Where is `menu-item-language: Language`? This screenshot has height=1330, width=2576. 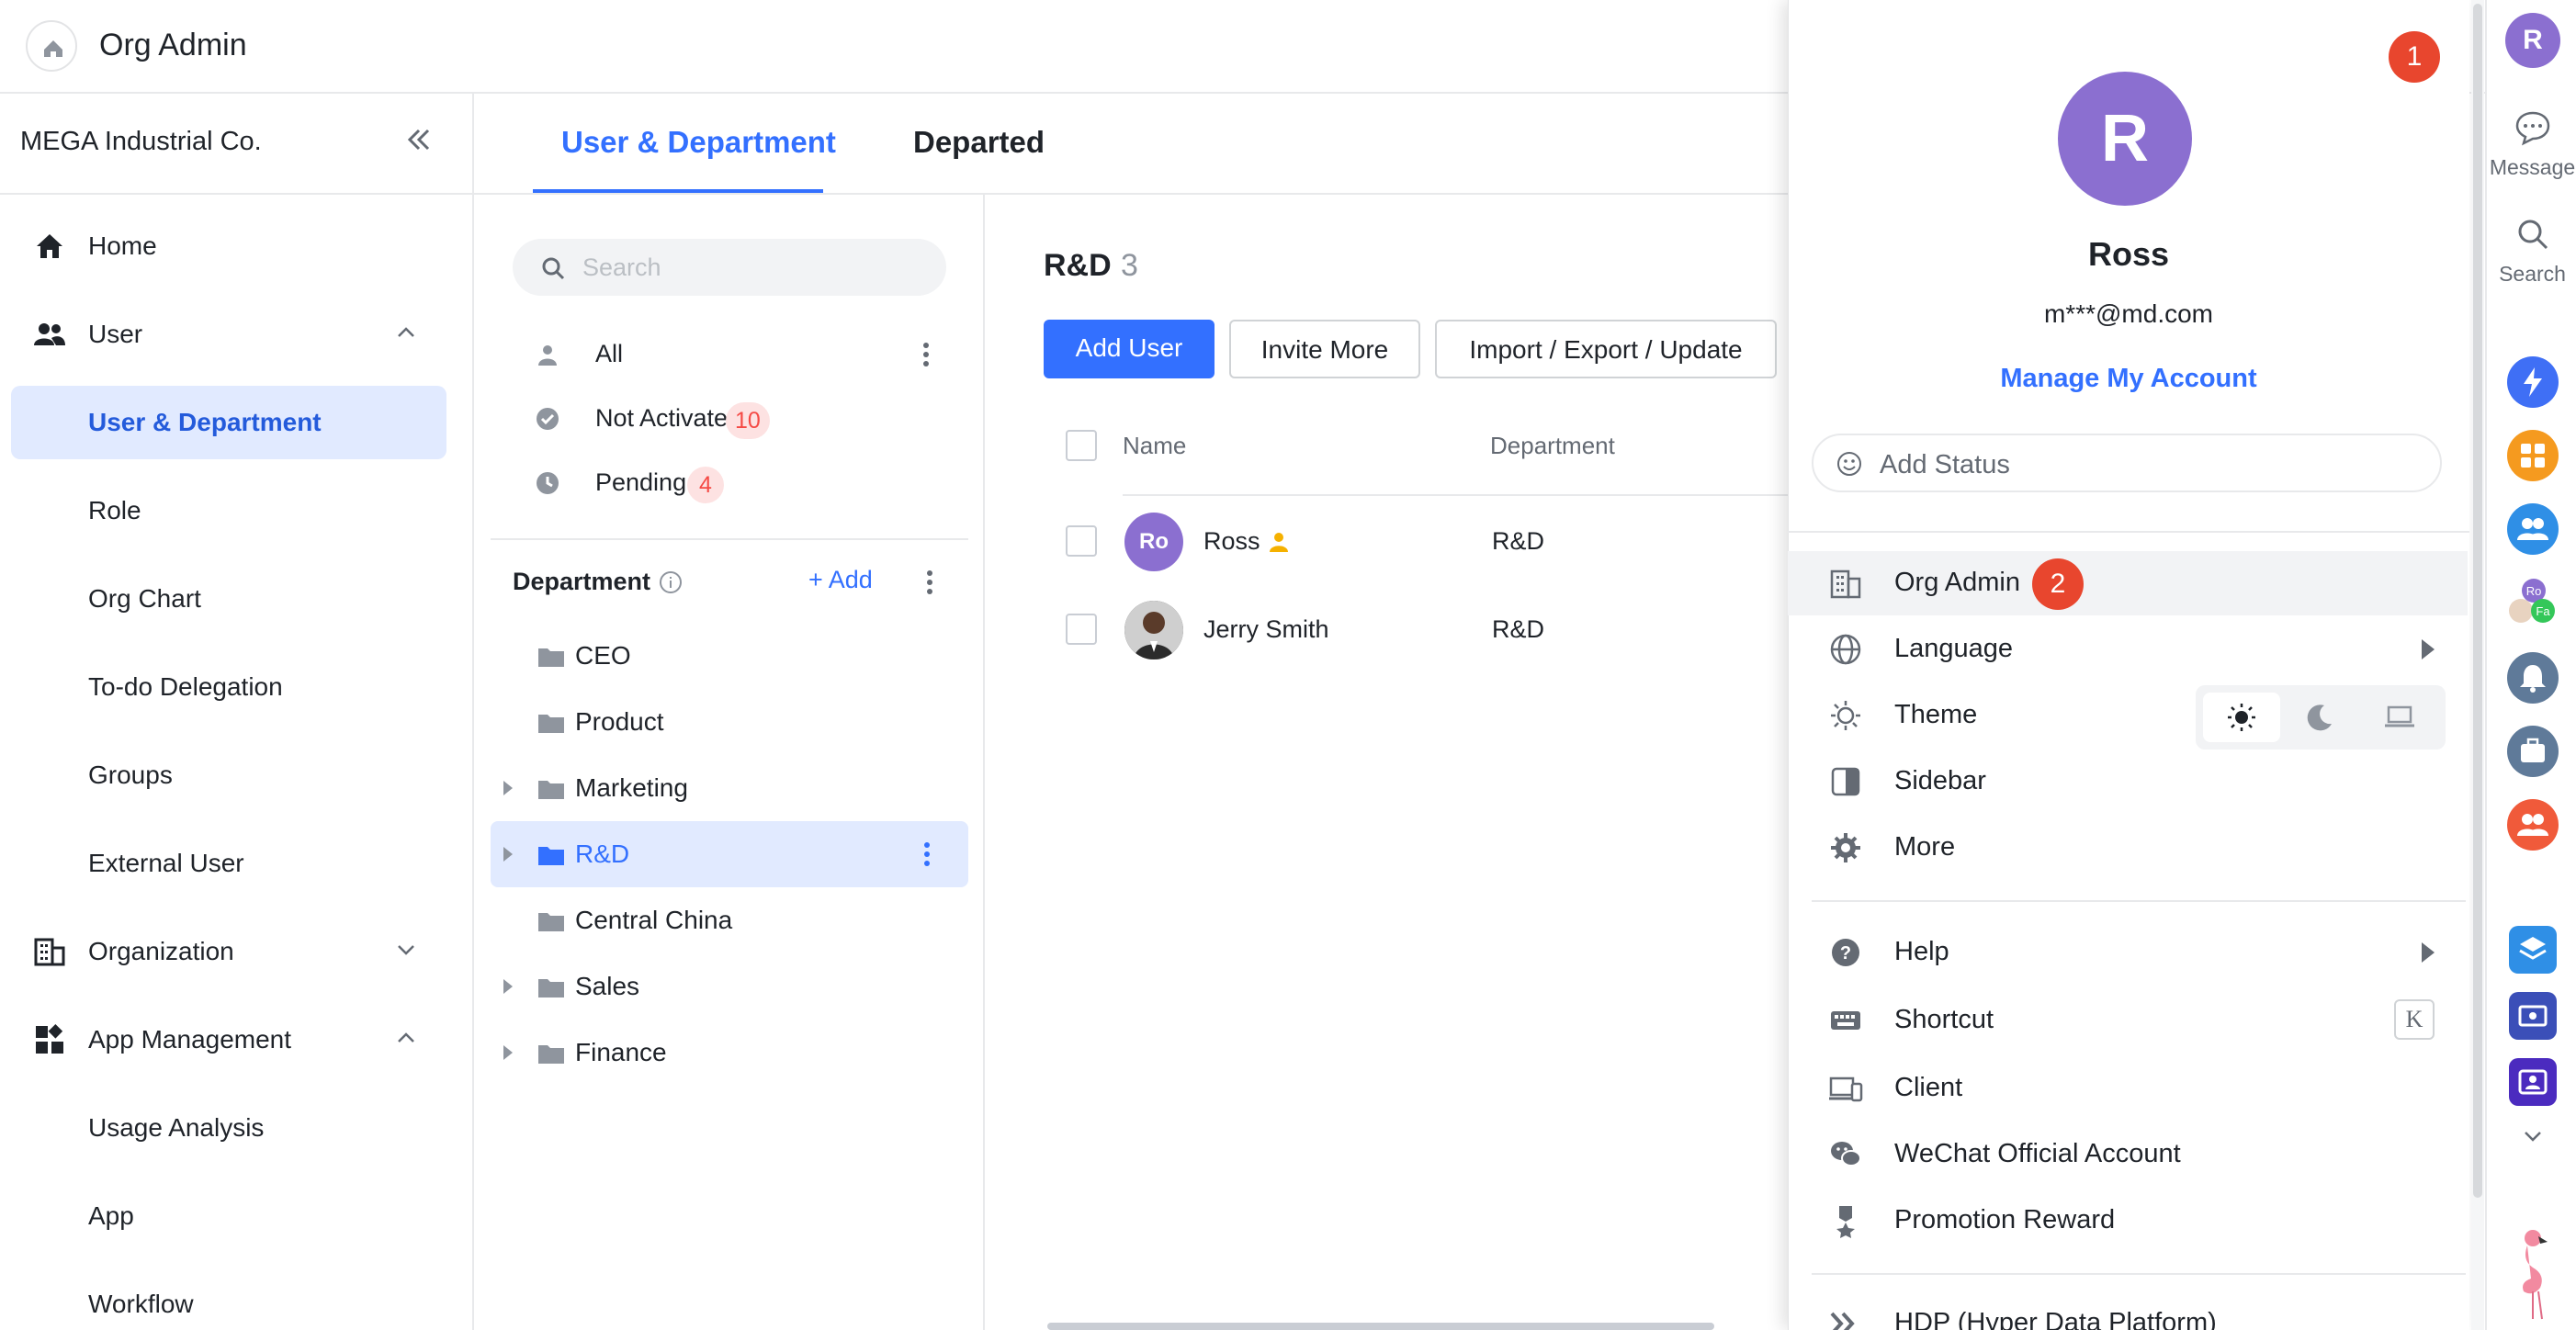
menu-item-language: Language is located at coordinates (2128, 649).